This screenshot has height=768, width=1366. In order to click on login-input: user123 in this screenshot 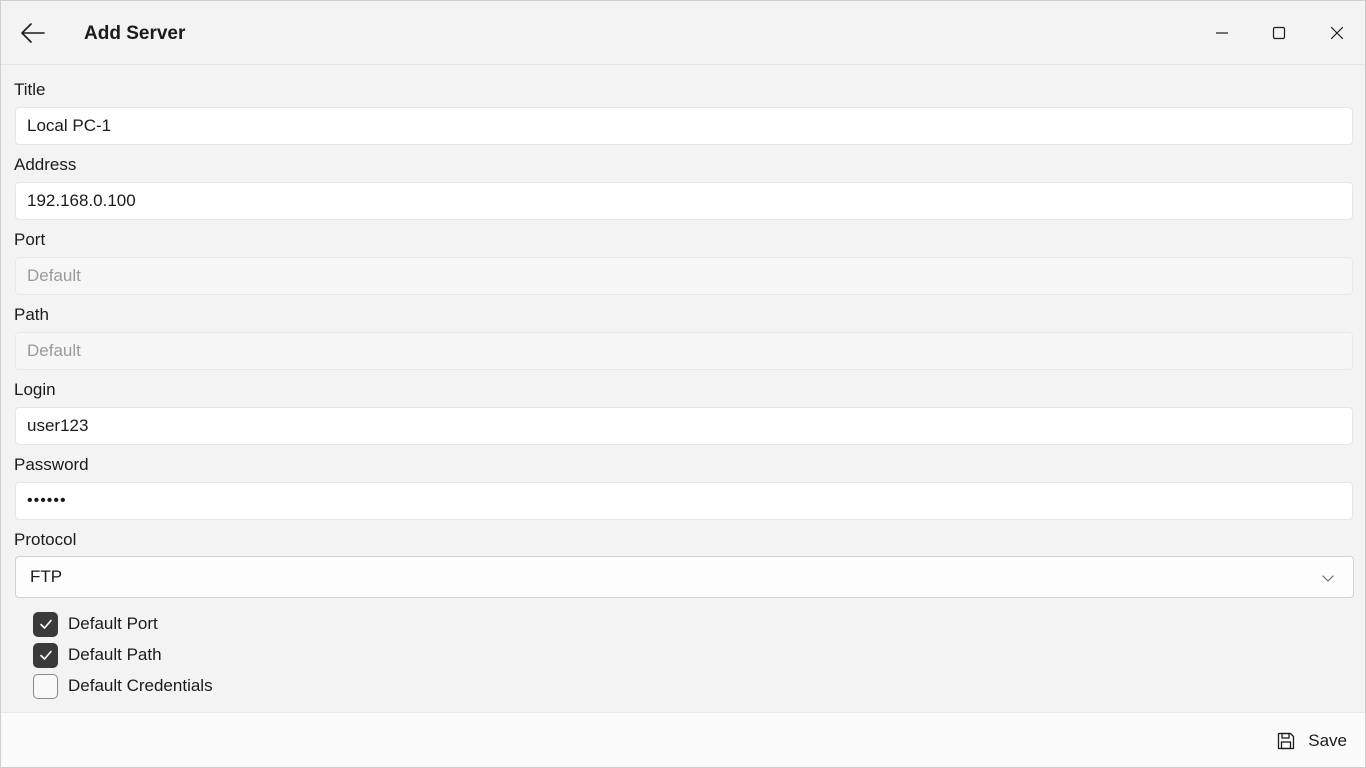, I will do `click(684, 426)`.